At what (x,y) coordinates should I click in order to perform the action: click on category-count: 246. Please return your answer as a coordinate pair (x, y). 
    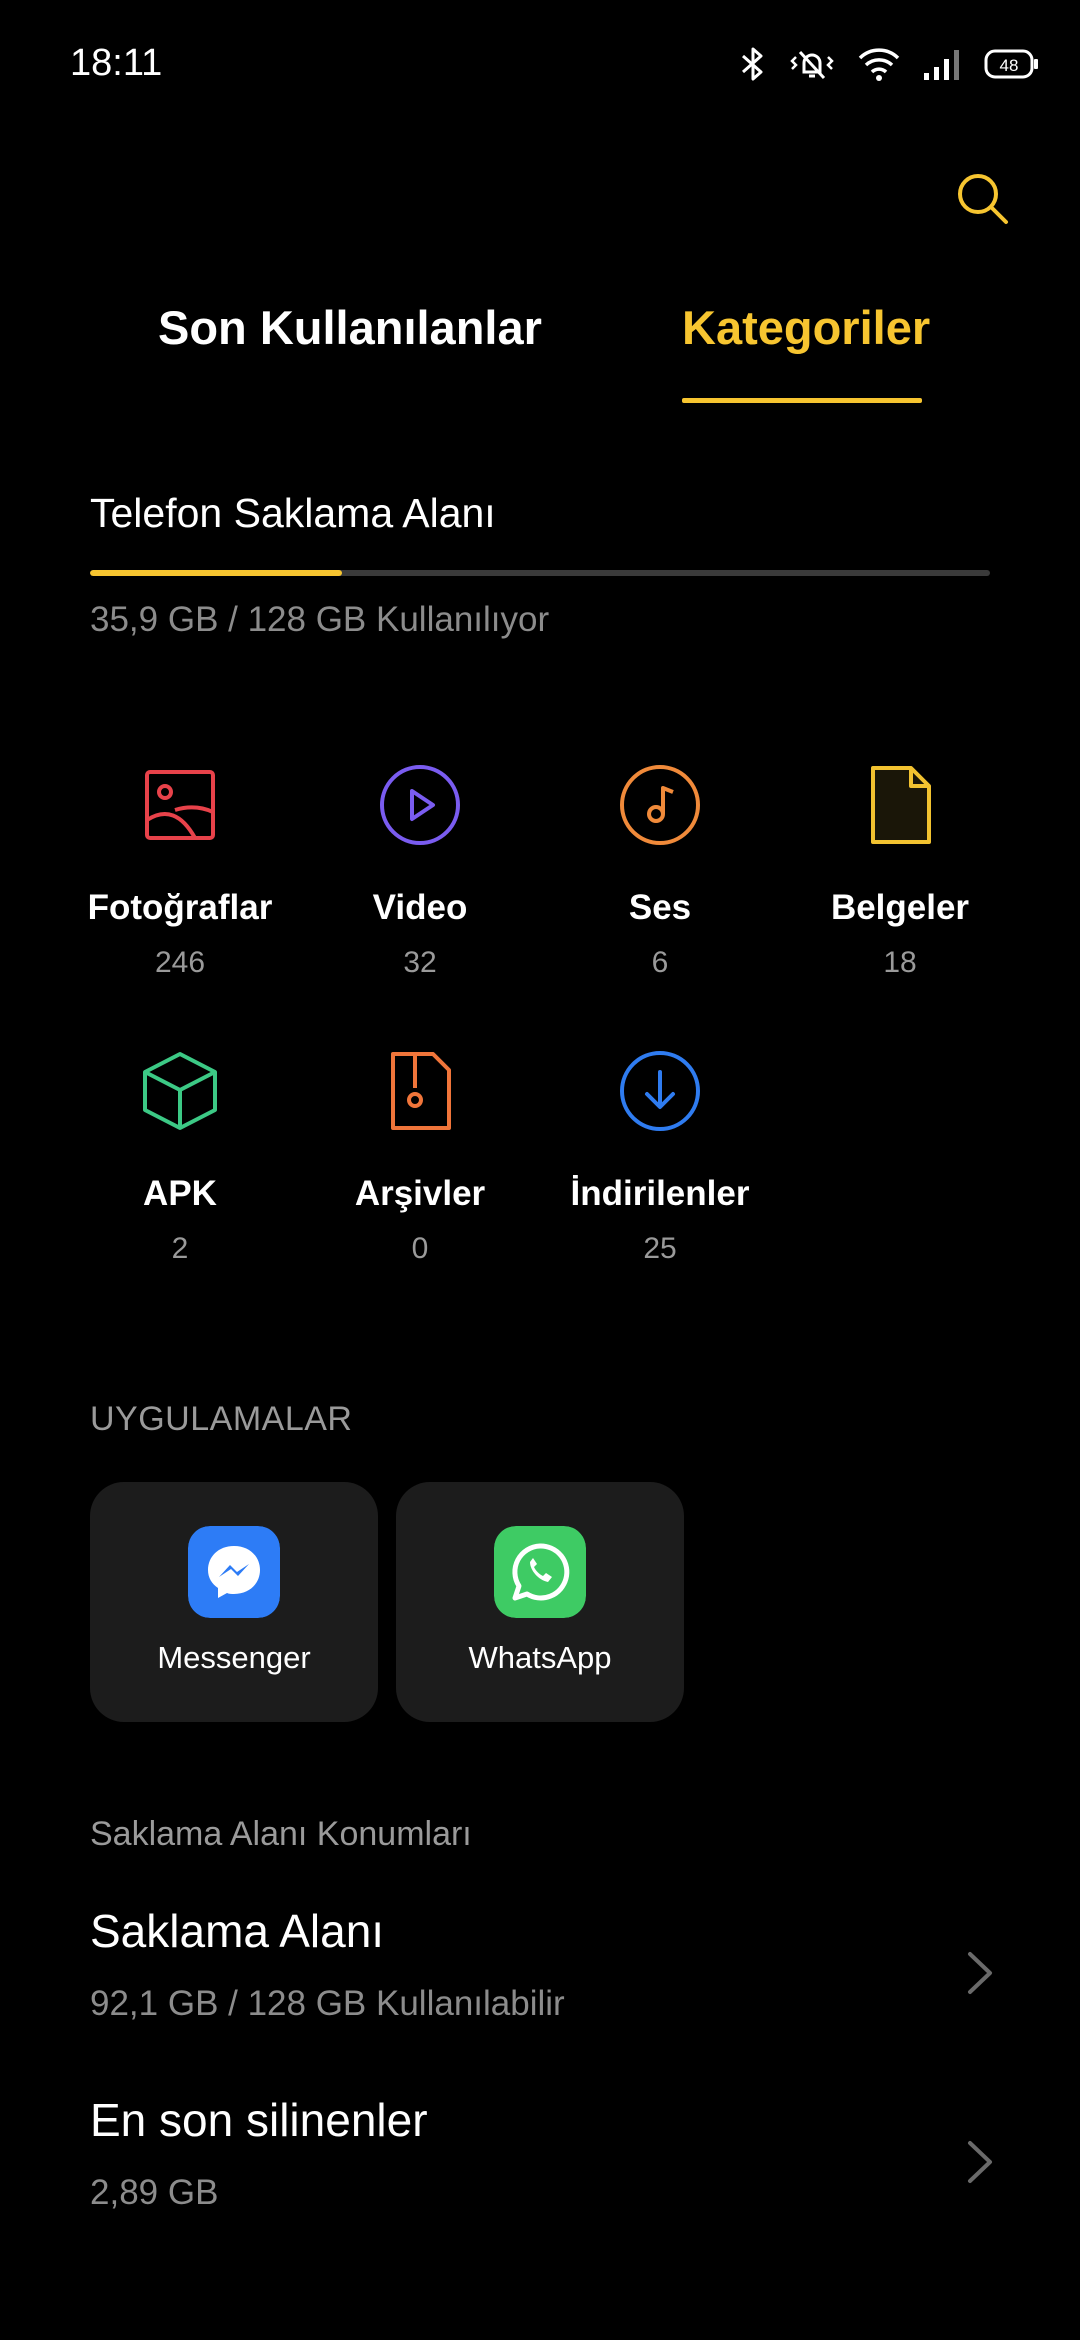
    Looking at the image, I should click on (180, 962).